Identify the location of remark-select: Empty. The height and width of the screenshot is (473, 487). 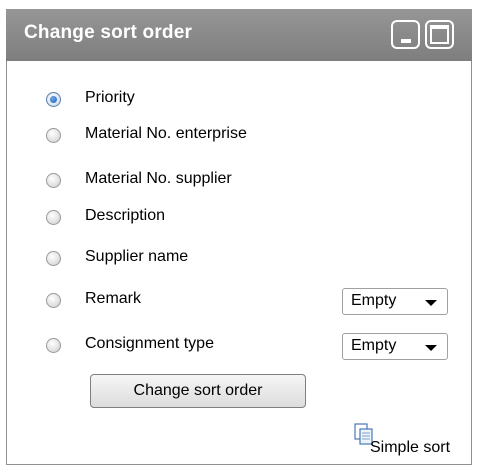
(395, 301).